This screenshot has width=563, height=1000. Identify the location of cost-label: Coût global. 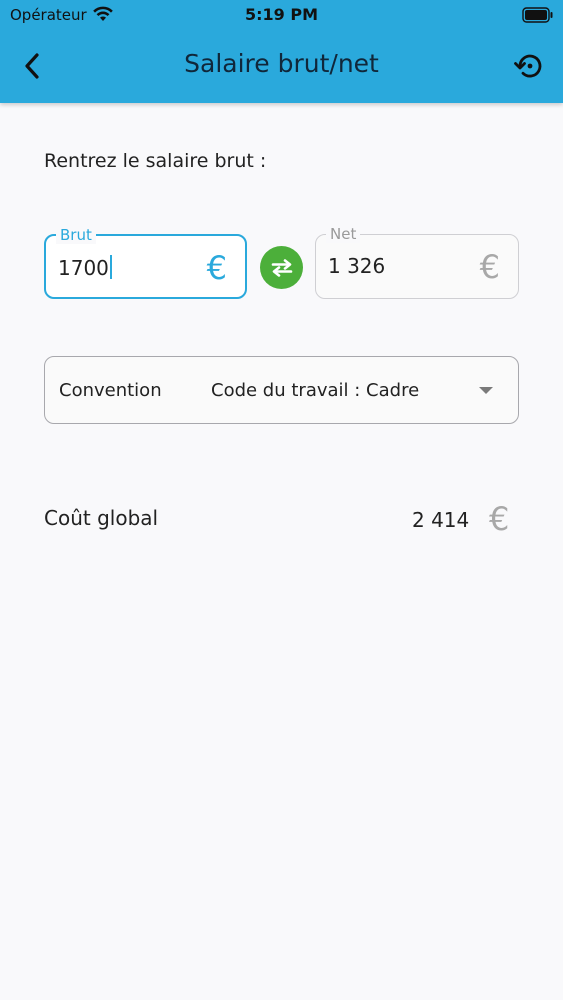
(101, 518).